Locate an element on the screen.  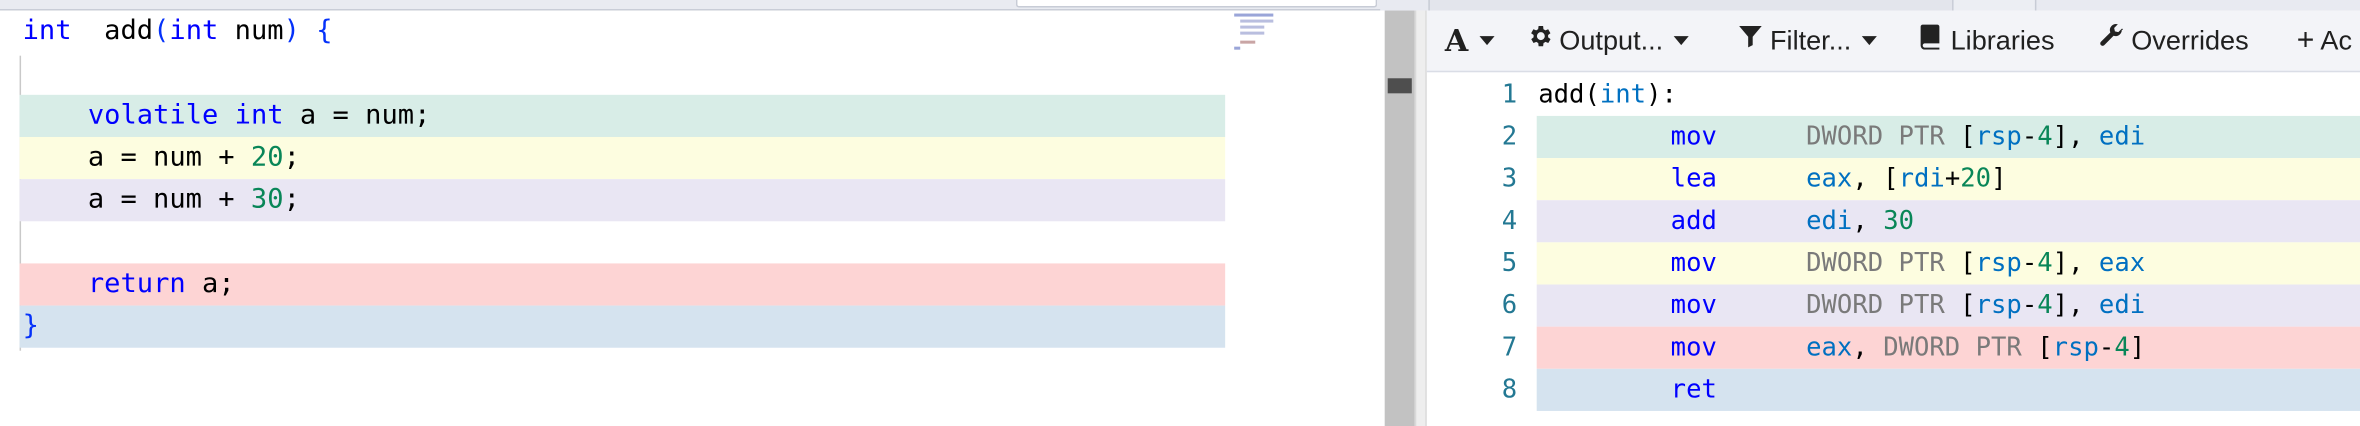
overrides-button: Overrides is located at coordinates (2173, 41).